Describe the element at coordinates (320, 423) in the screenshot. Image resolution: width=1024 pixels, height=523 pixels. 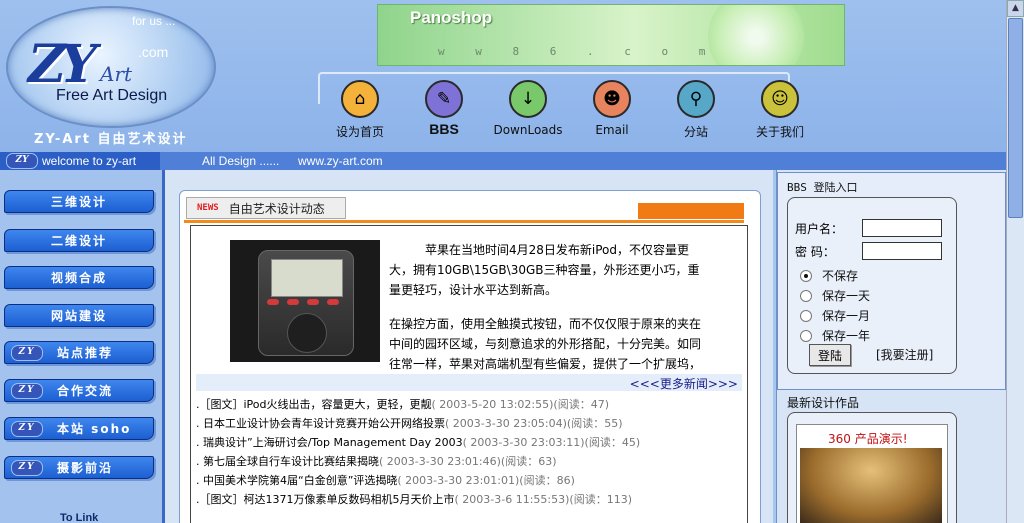
I see `news-item-title: . 日本工业设计协会青年设计竞赛开始公开网络投票` at that location.